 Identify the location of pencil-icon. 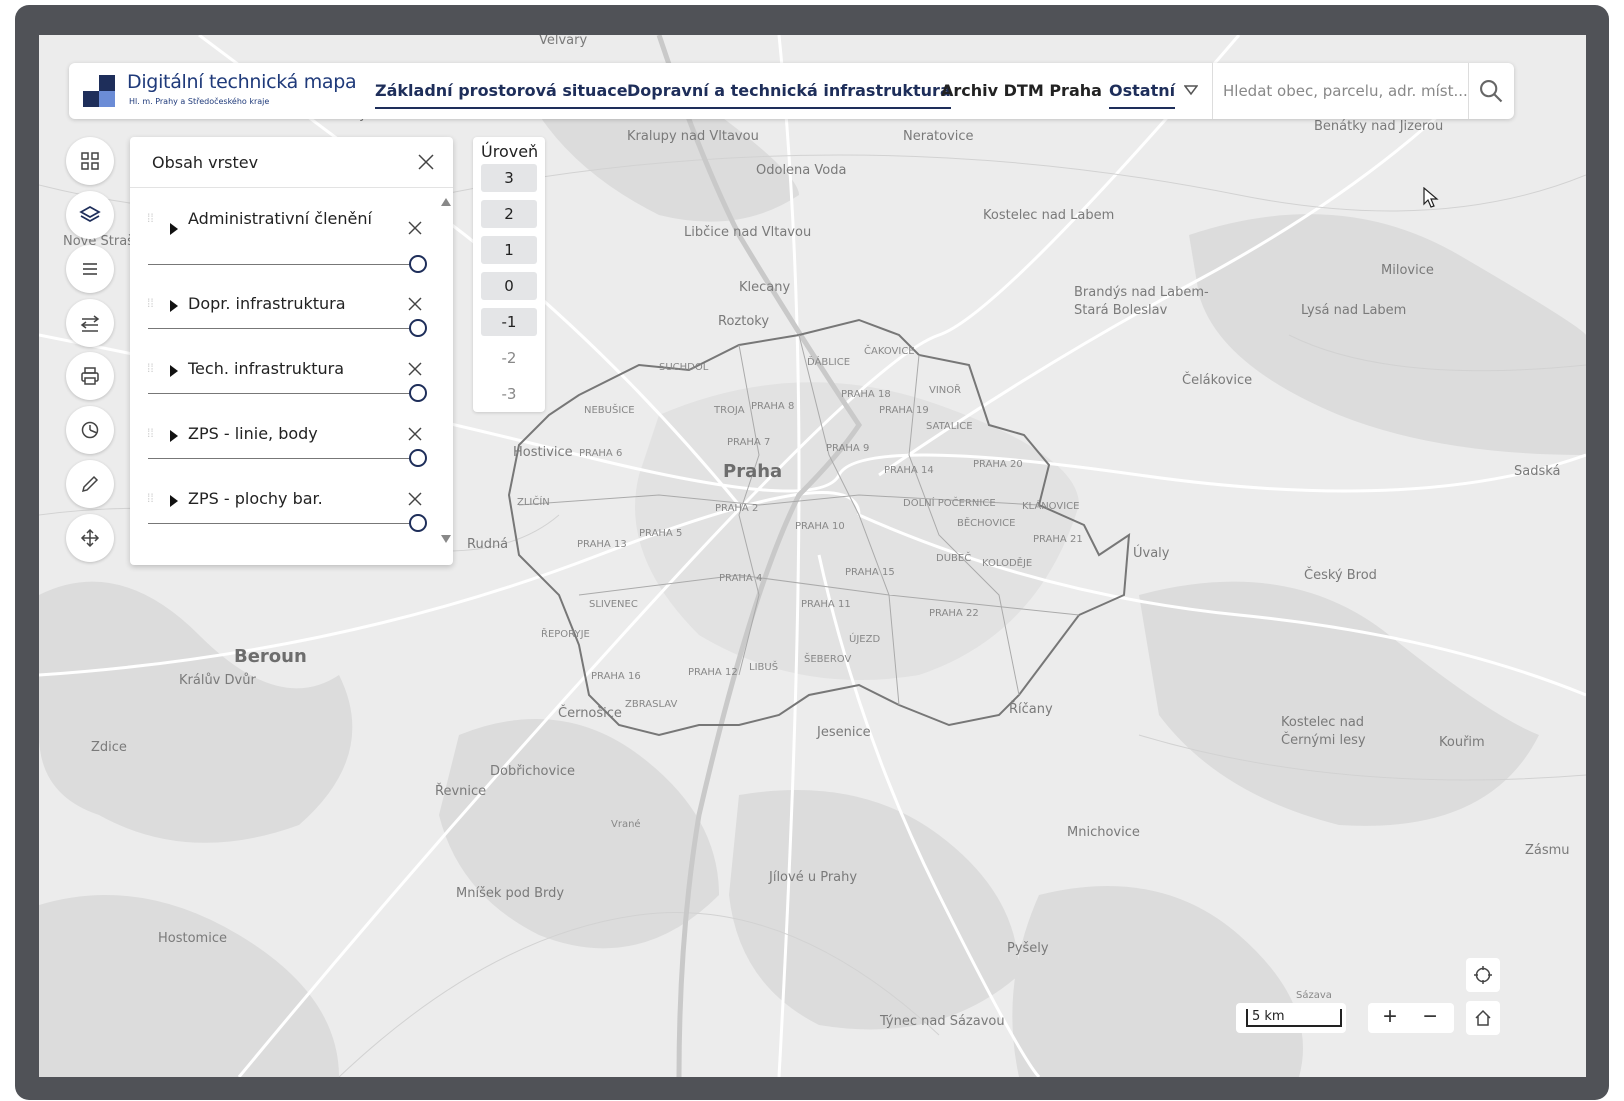
(90, 484).